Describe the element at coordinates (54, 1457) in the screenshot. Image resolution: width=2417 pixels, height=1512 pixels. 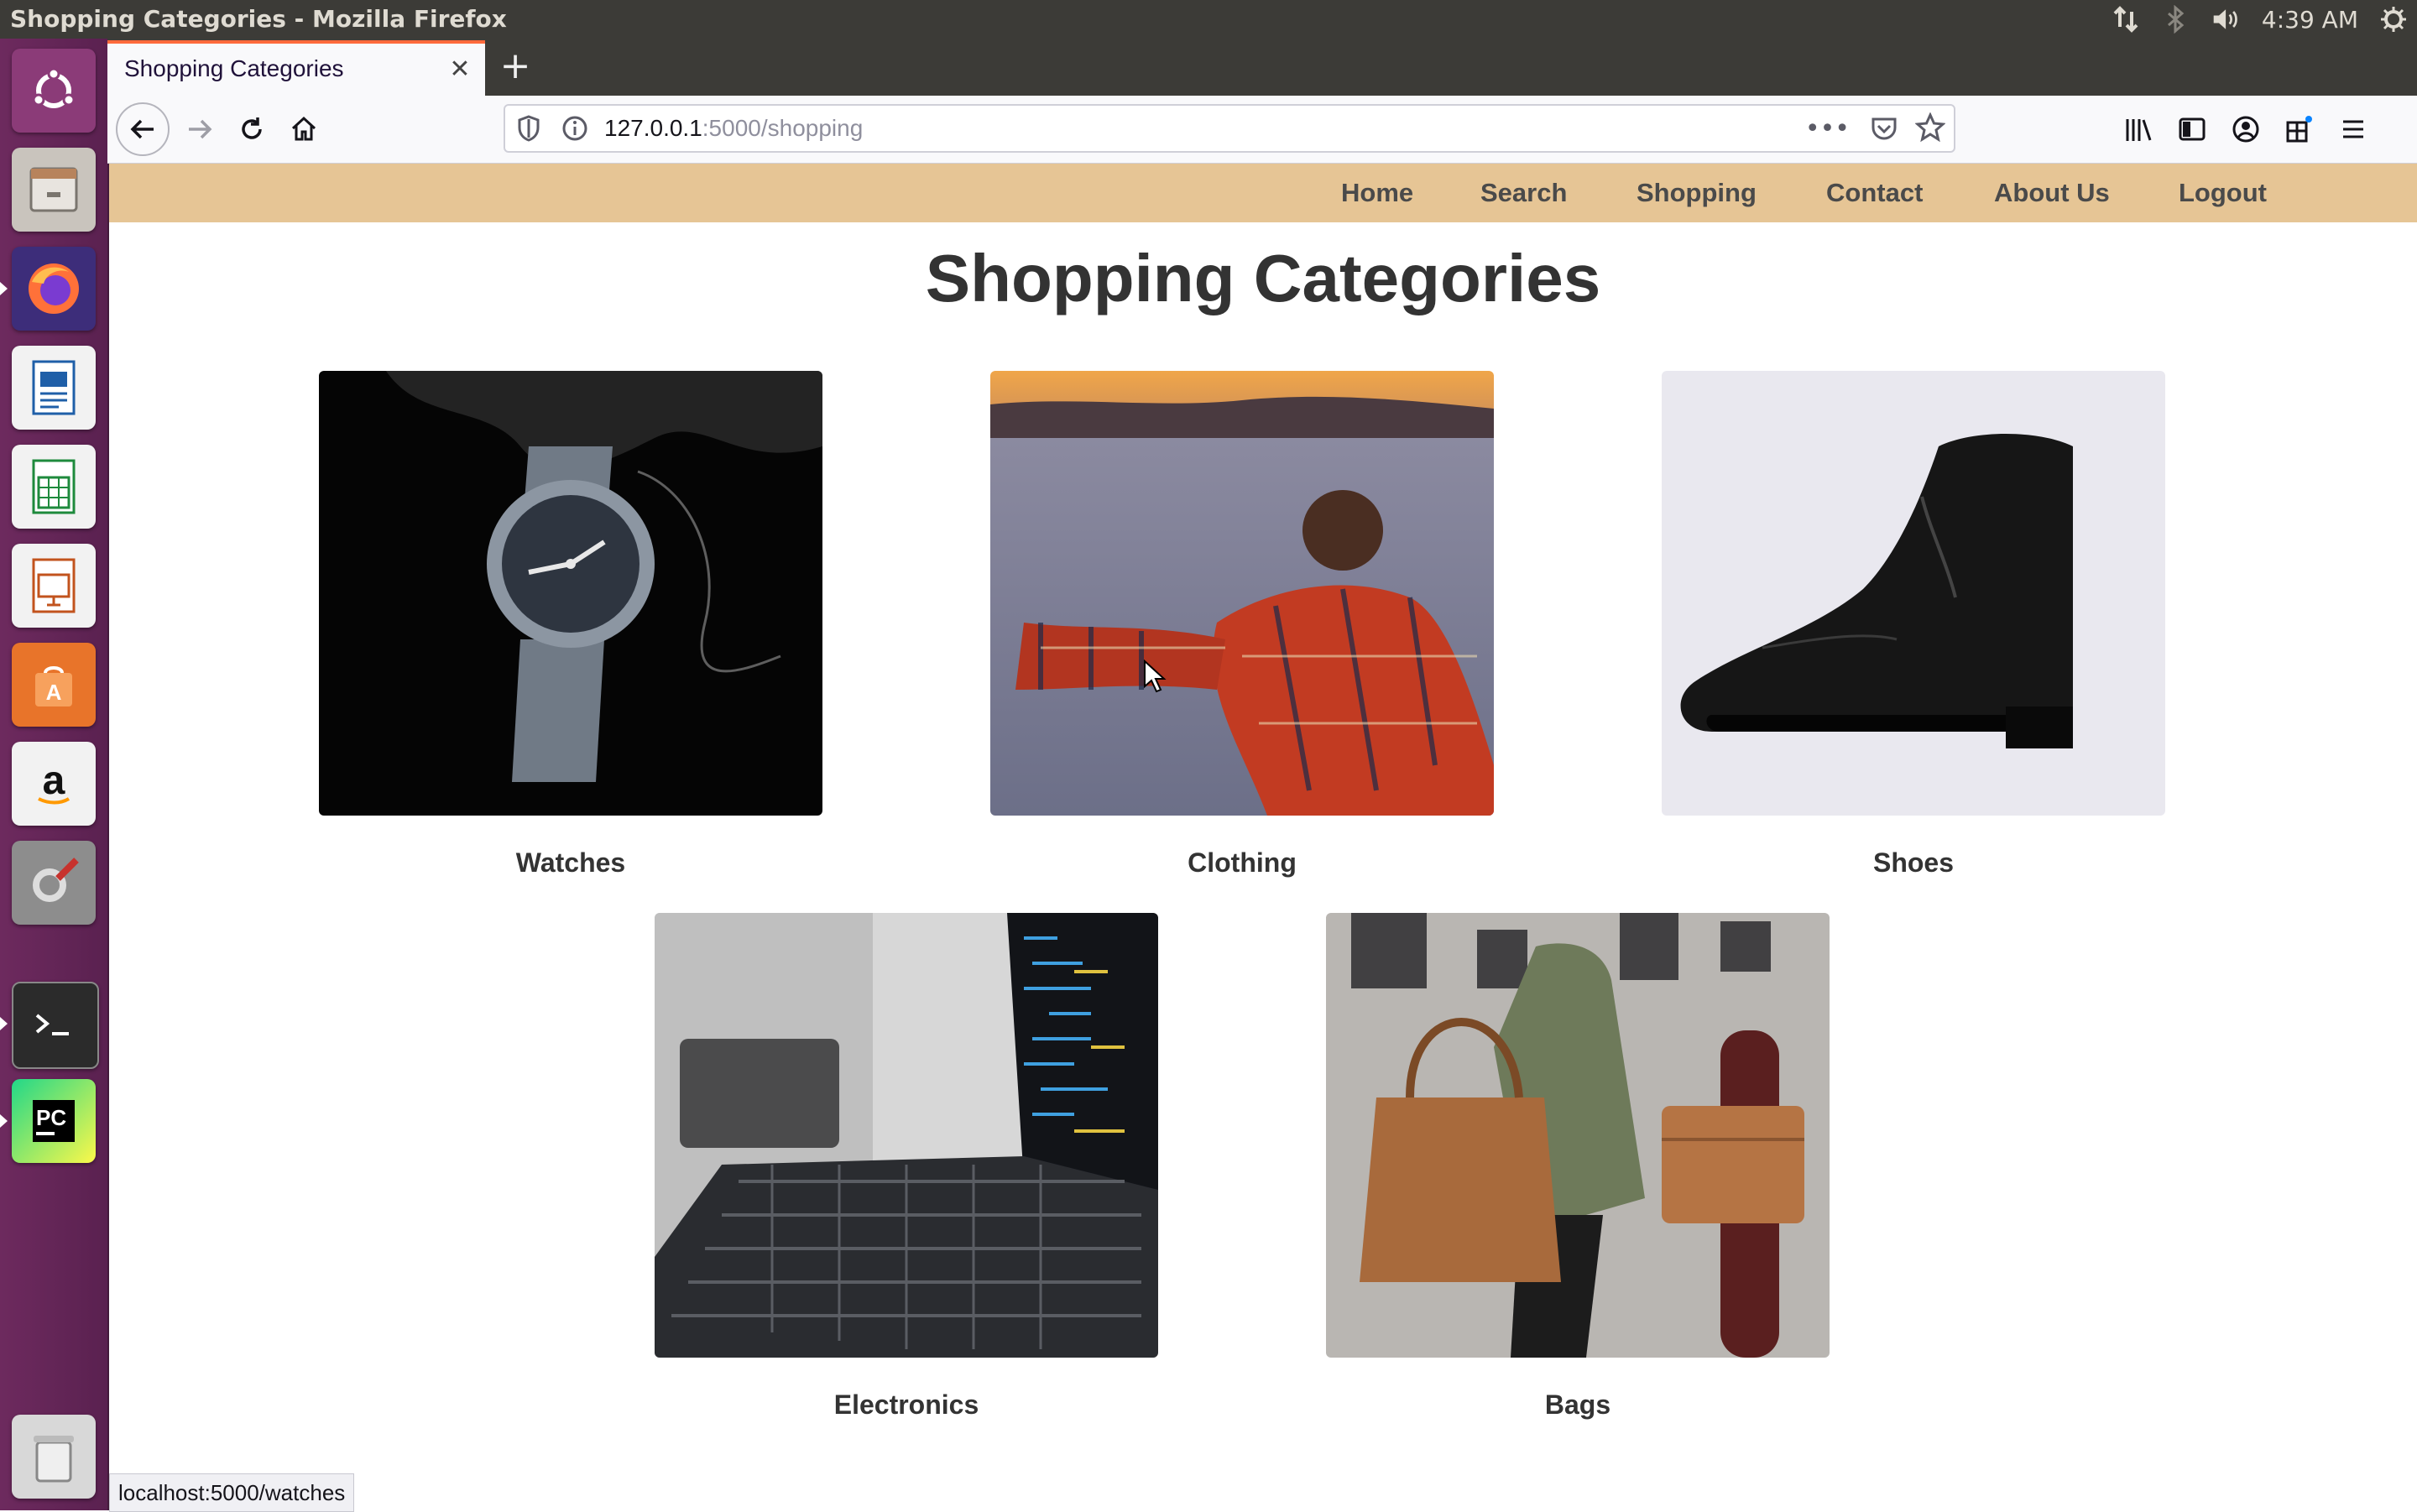
I see `trash-icon` at that location.